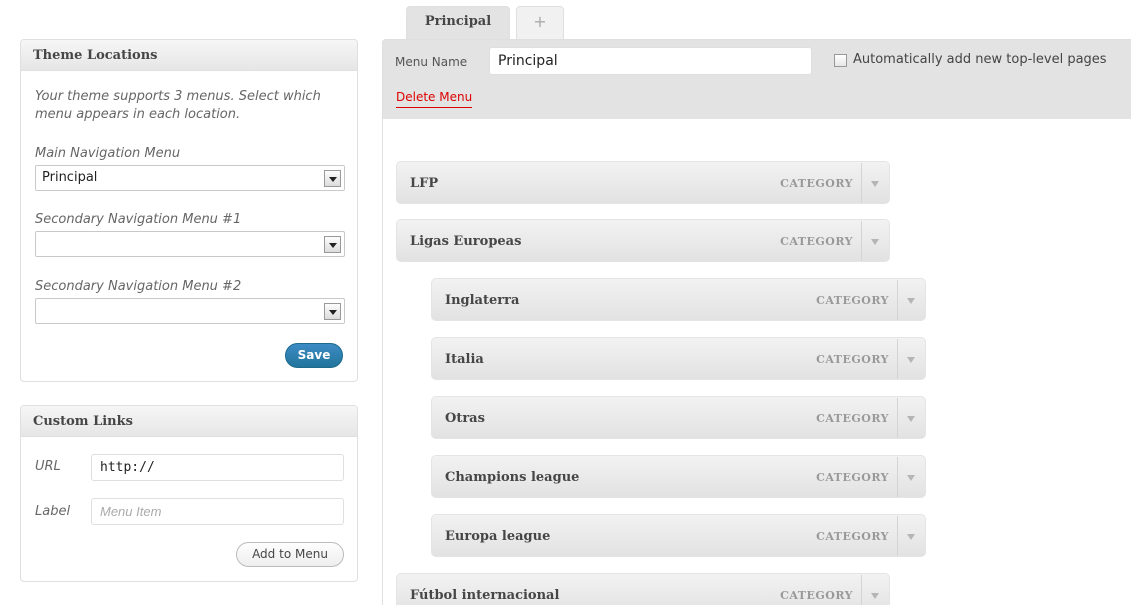  Describe the element at coordinates (217, 511) in the screenshot. I see `link-label-input` at that location.